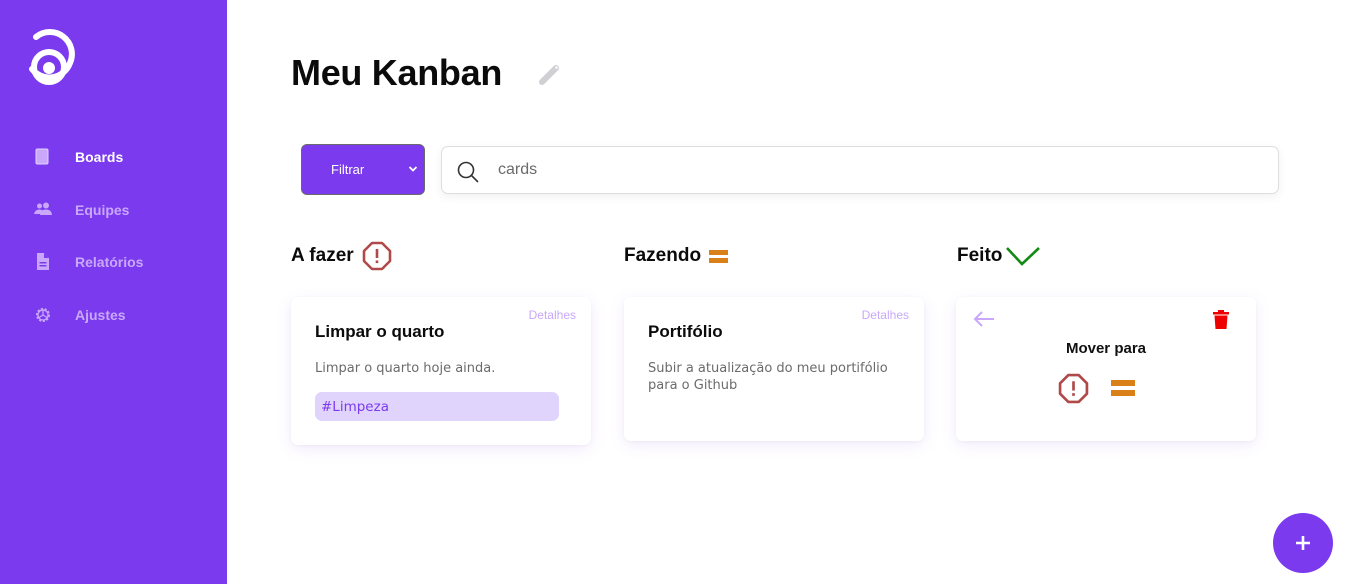  What do you see at coordinates (878, 170) in the screenshot?
I see `search-input` at bounding box center [878, 170].